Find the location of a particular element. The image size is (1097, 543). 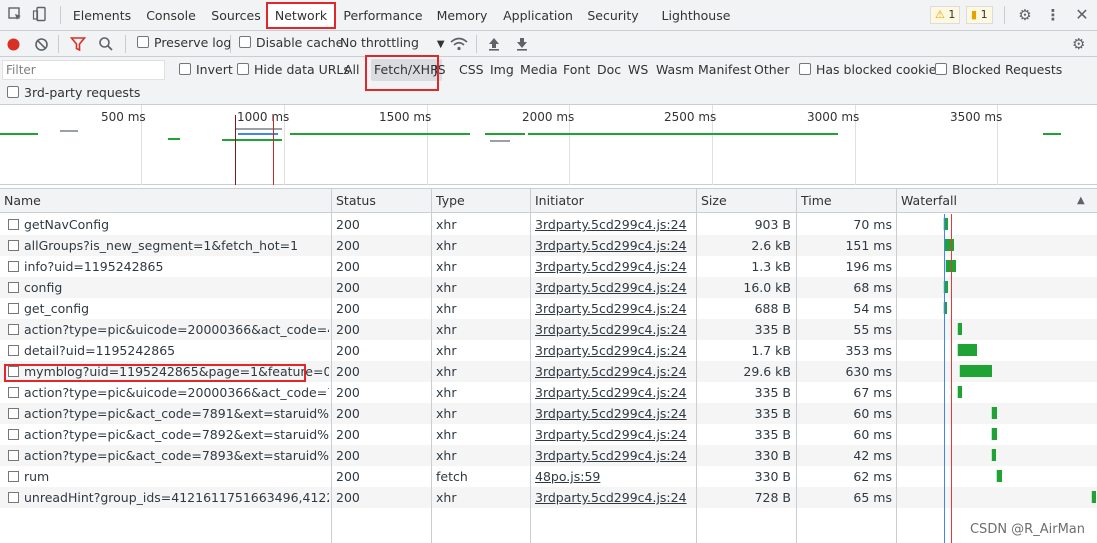

request-name: allGroups?is_new_segment=1&fetch_hot=1 is located at coordinates (176, 245).